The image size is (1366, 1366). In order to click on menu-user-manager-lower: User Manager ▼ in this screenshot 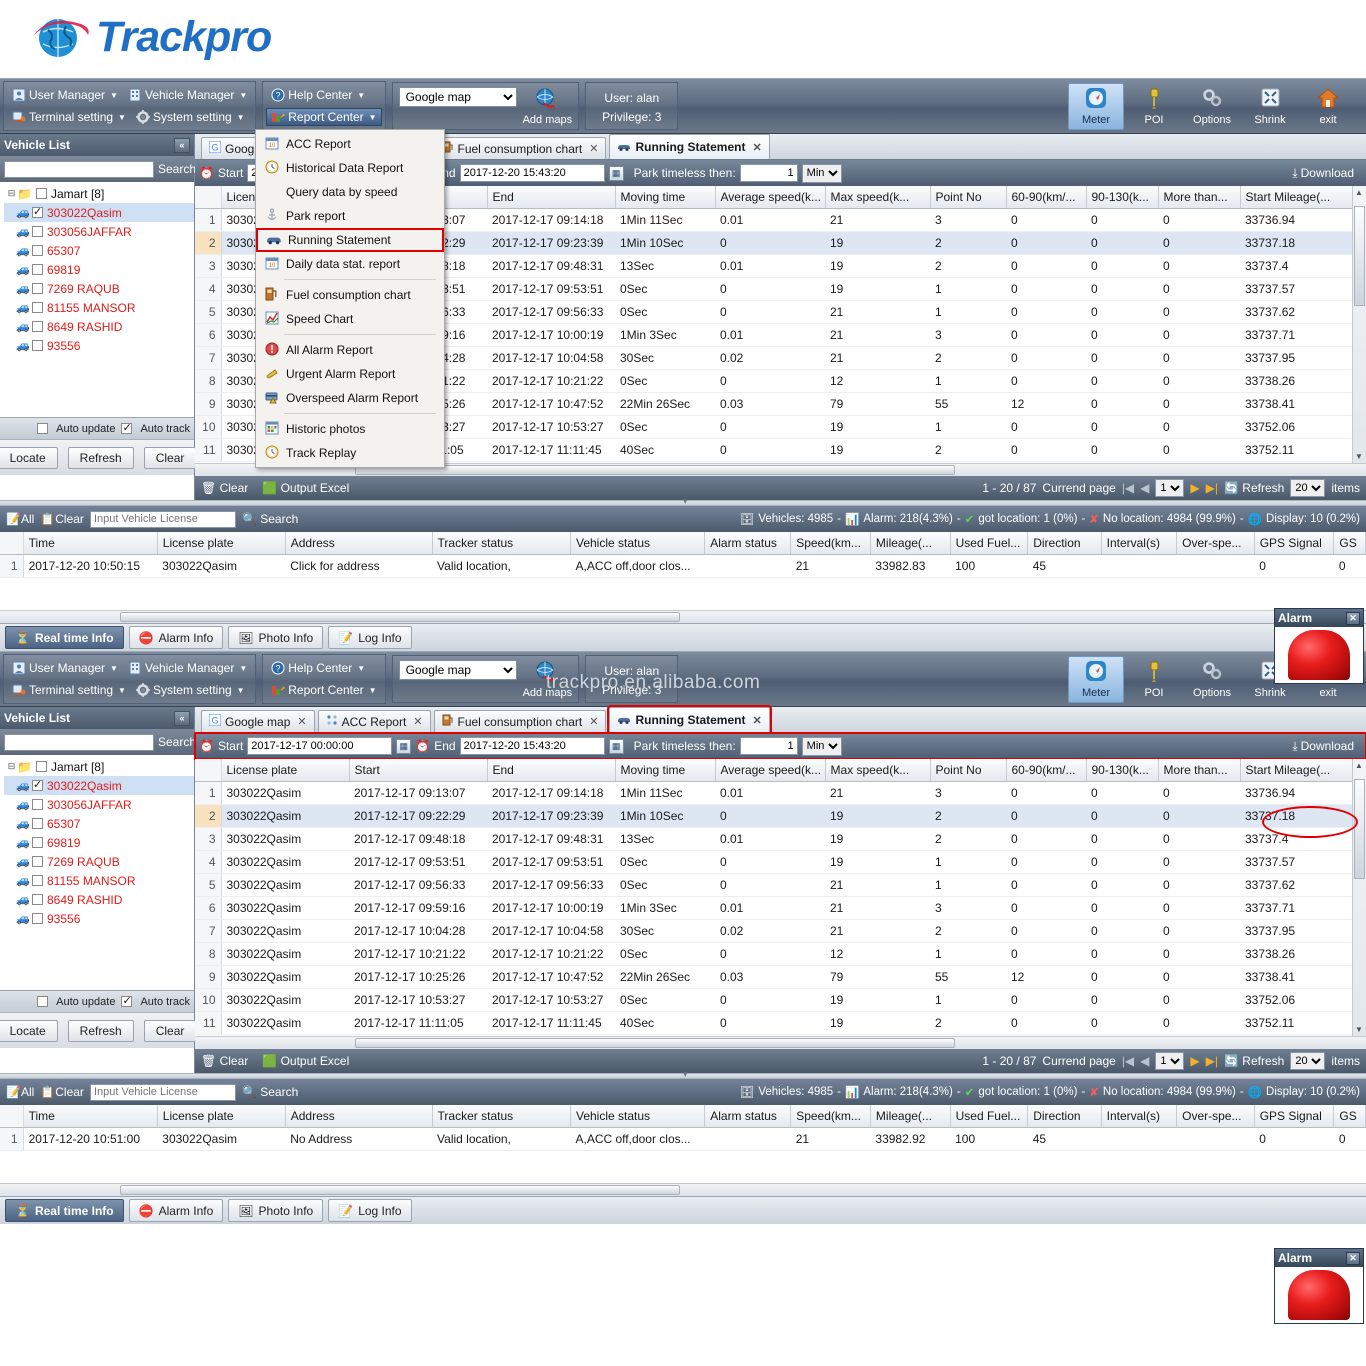, I will do `click(65, 668)`.